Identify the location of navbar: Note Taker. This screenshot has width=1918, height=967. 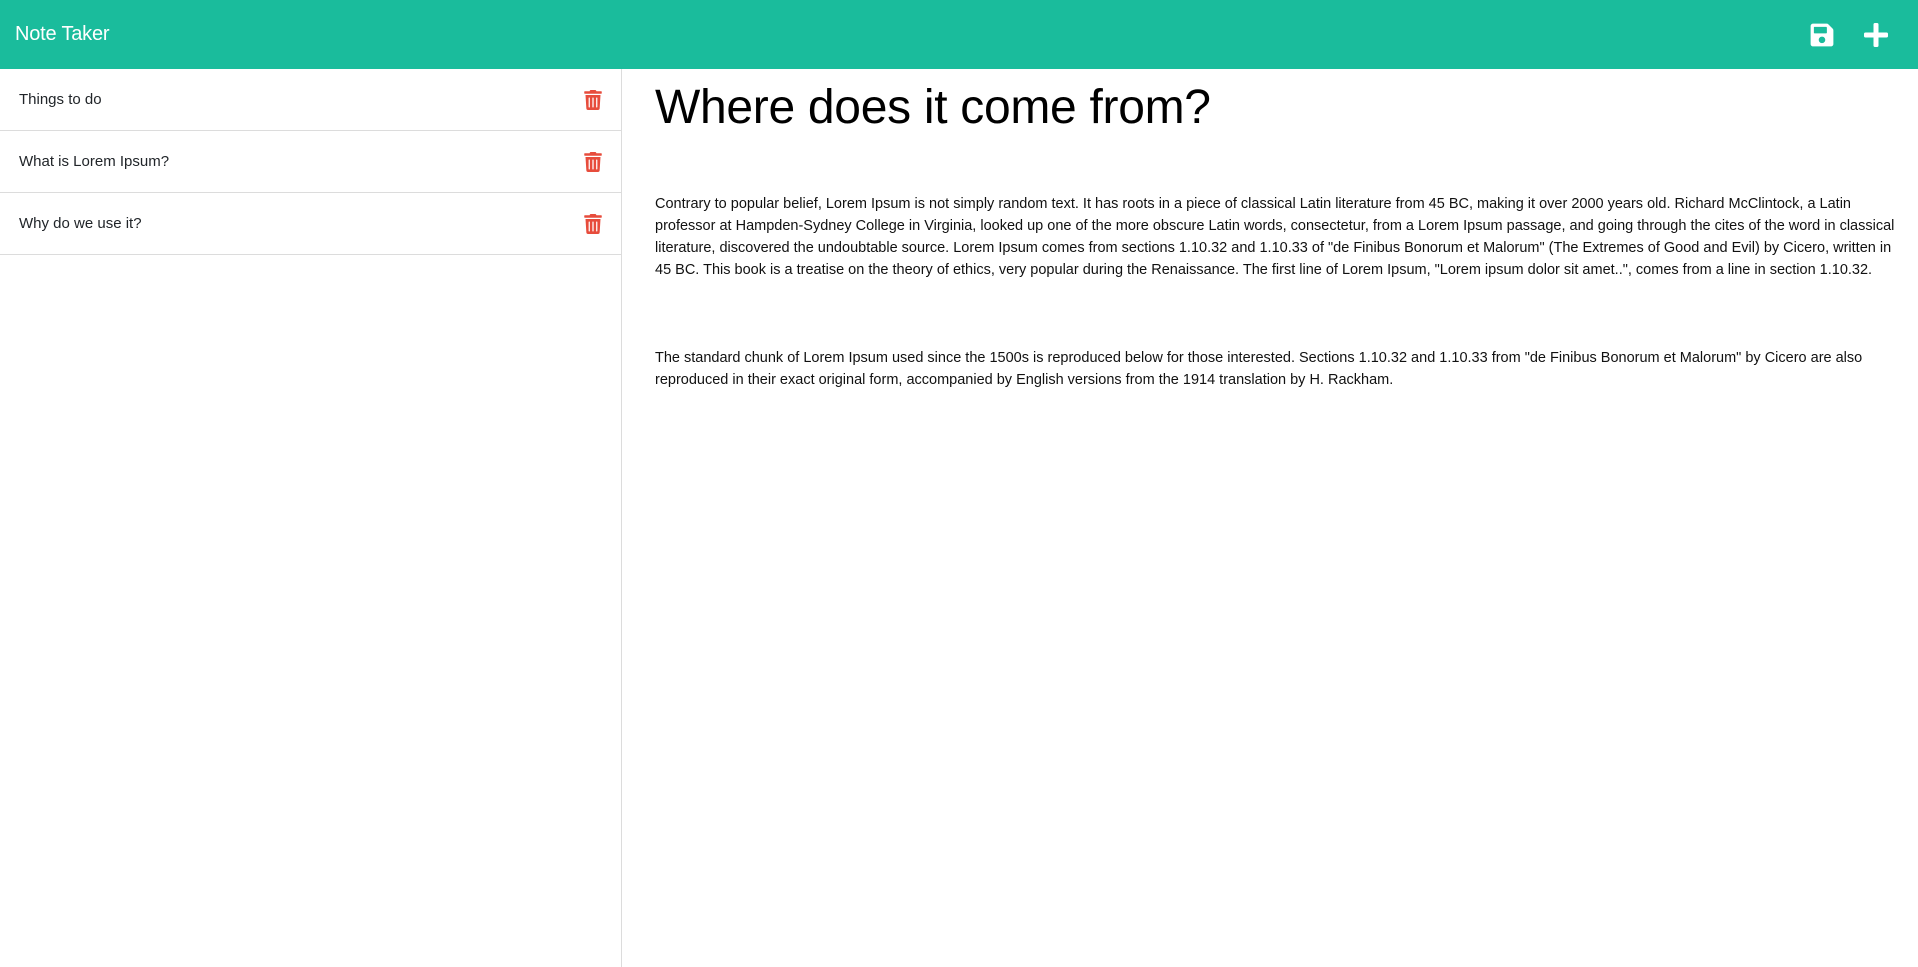
(959, 34).